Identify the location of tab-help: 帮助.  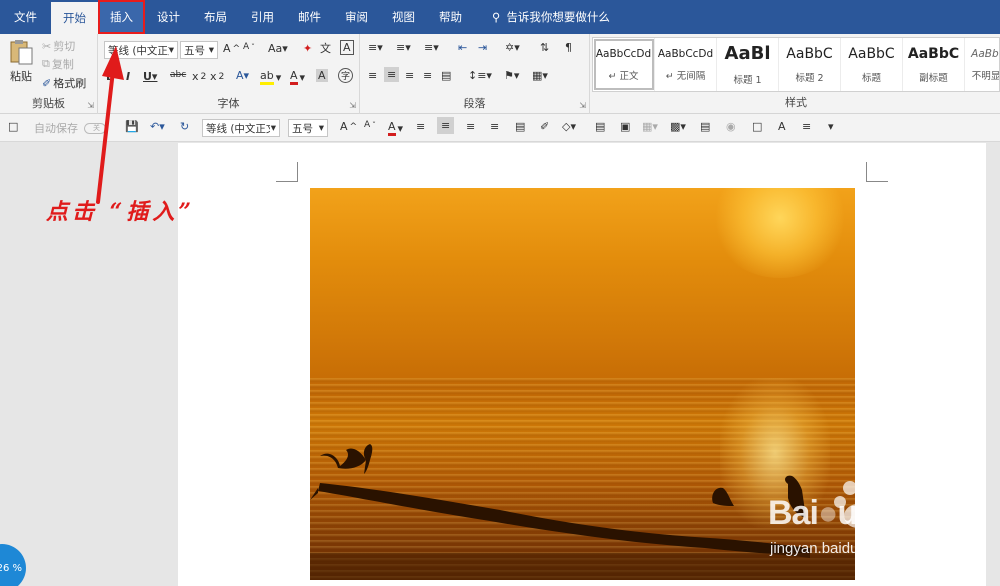
(450, 17).